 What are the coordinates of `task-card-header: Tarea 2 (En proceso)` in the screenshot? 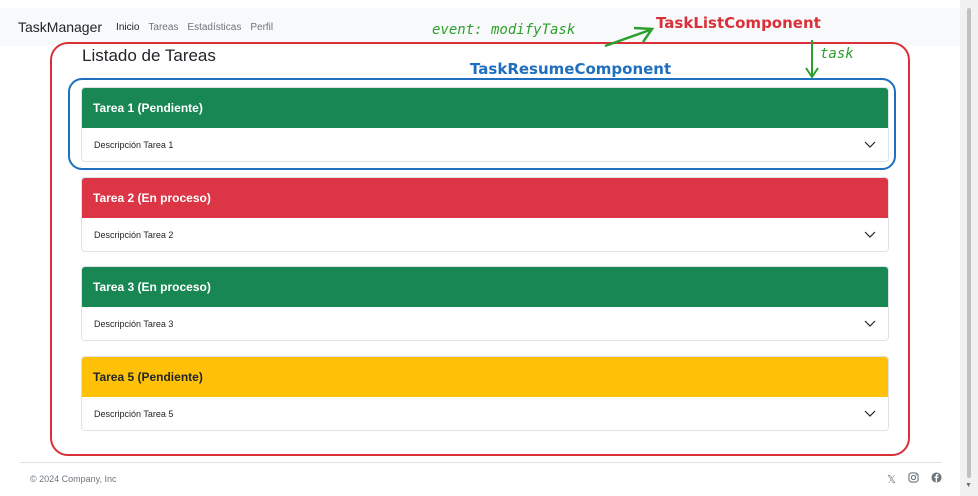 It's located at (485, 198).